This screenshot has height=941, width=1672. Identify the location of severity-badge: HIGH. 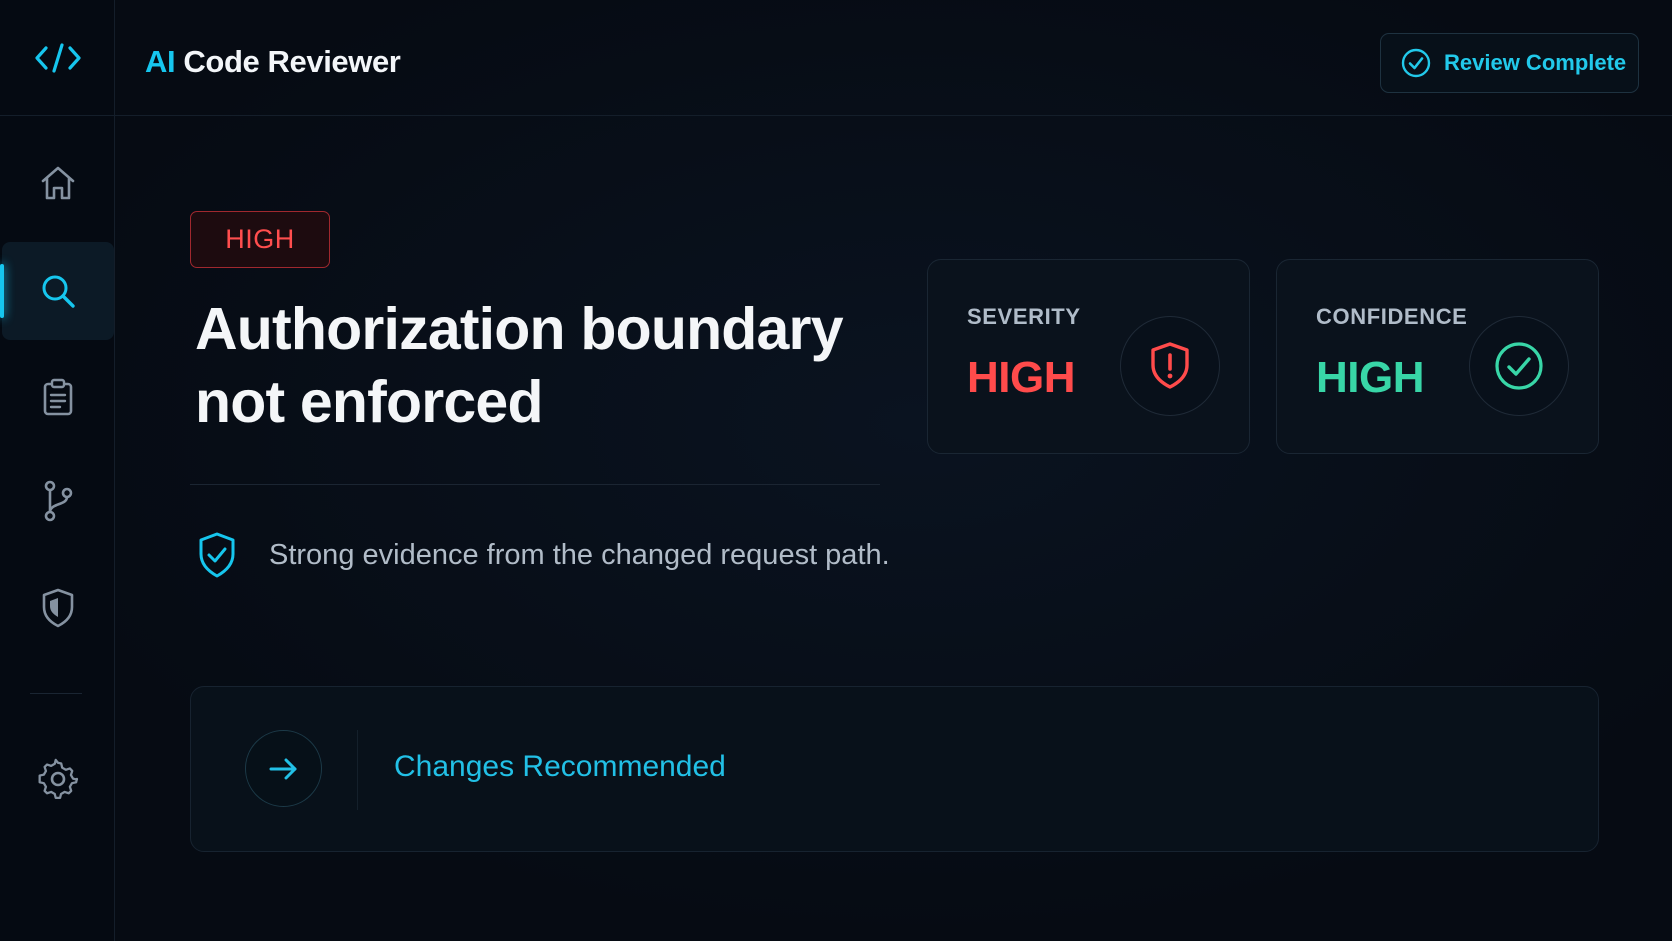
(260, 239).